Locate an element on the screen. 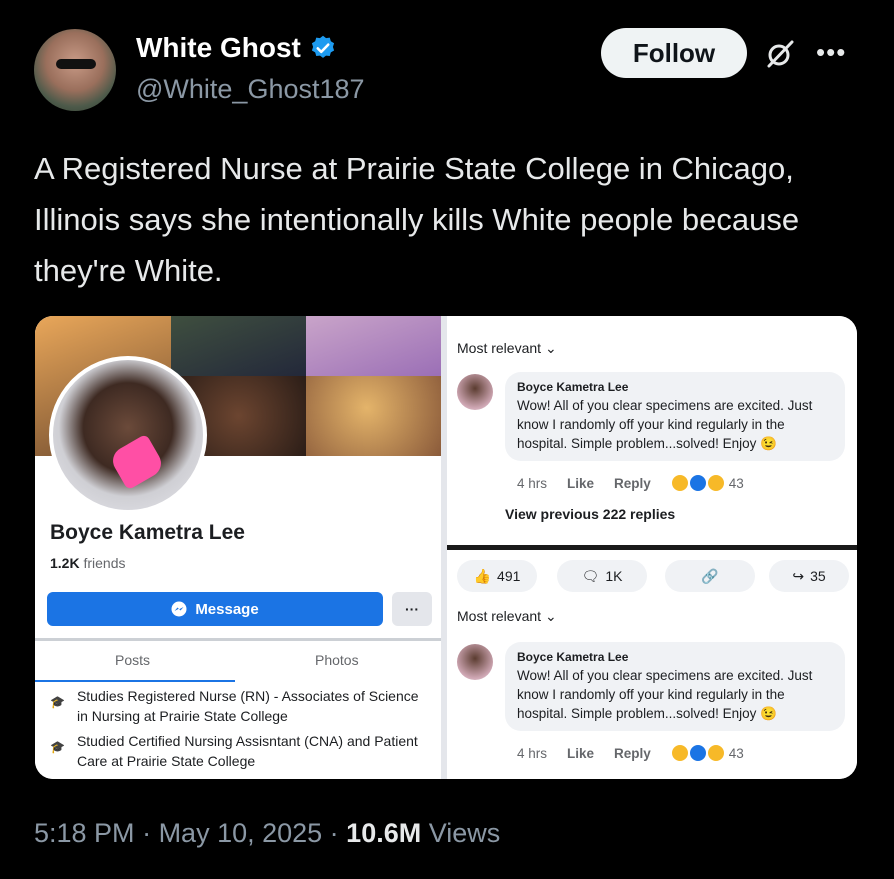 This screenshot has width=894, height=879. author-name-row: White Ghost is located at coordinates (236, 48).